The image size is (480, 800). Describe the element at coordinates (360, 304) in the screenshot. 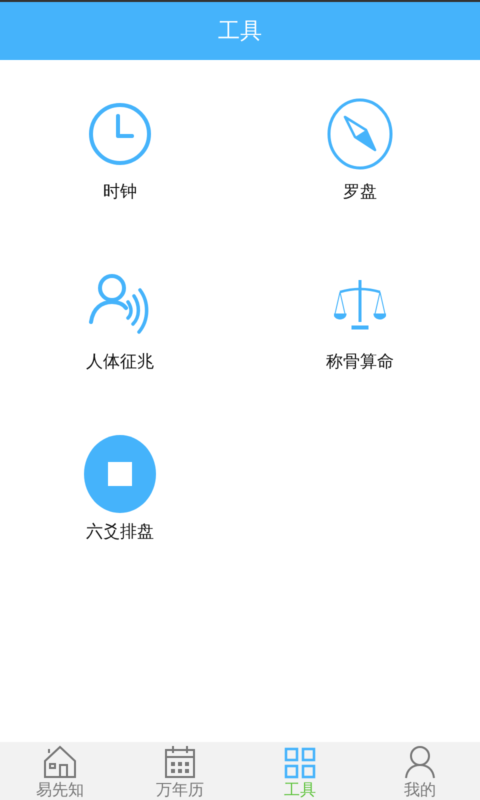

I see `scale-icon` at that location.